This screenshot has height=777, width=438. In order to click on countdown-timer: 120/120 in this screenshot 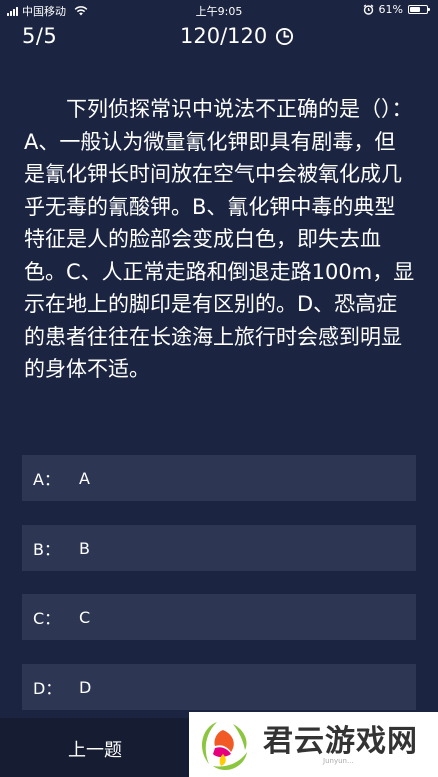, I will do `click(237, 36)`.